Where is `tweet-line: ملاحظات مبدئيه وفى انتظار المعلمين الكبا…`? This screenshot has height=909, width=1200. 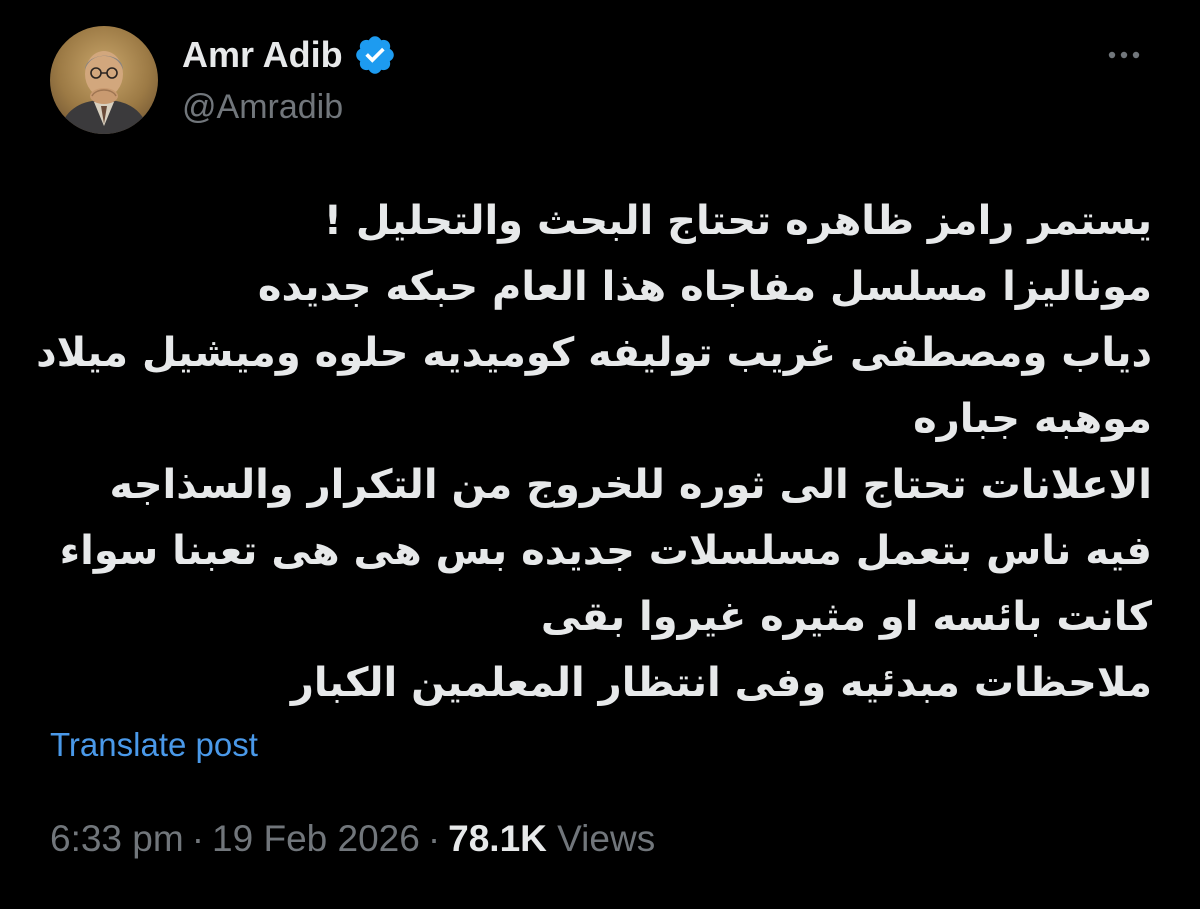
tweet-line: ملاحظات مبدئيه وفى انتظار المعلمين الكبا… is located at coordinates (721, 683).